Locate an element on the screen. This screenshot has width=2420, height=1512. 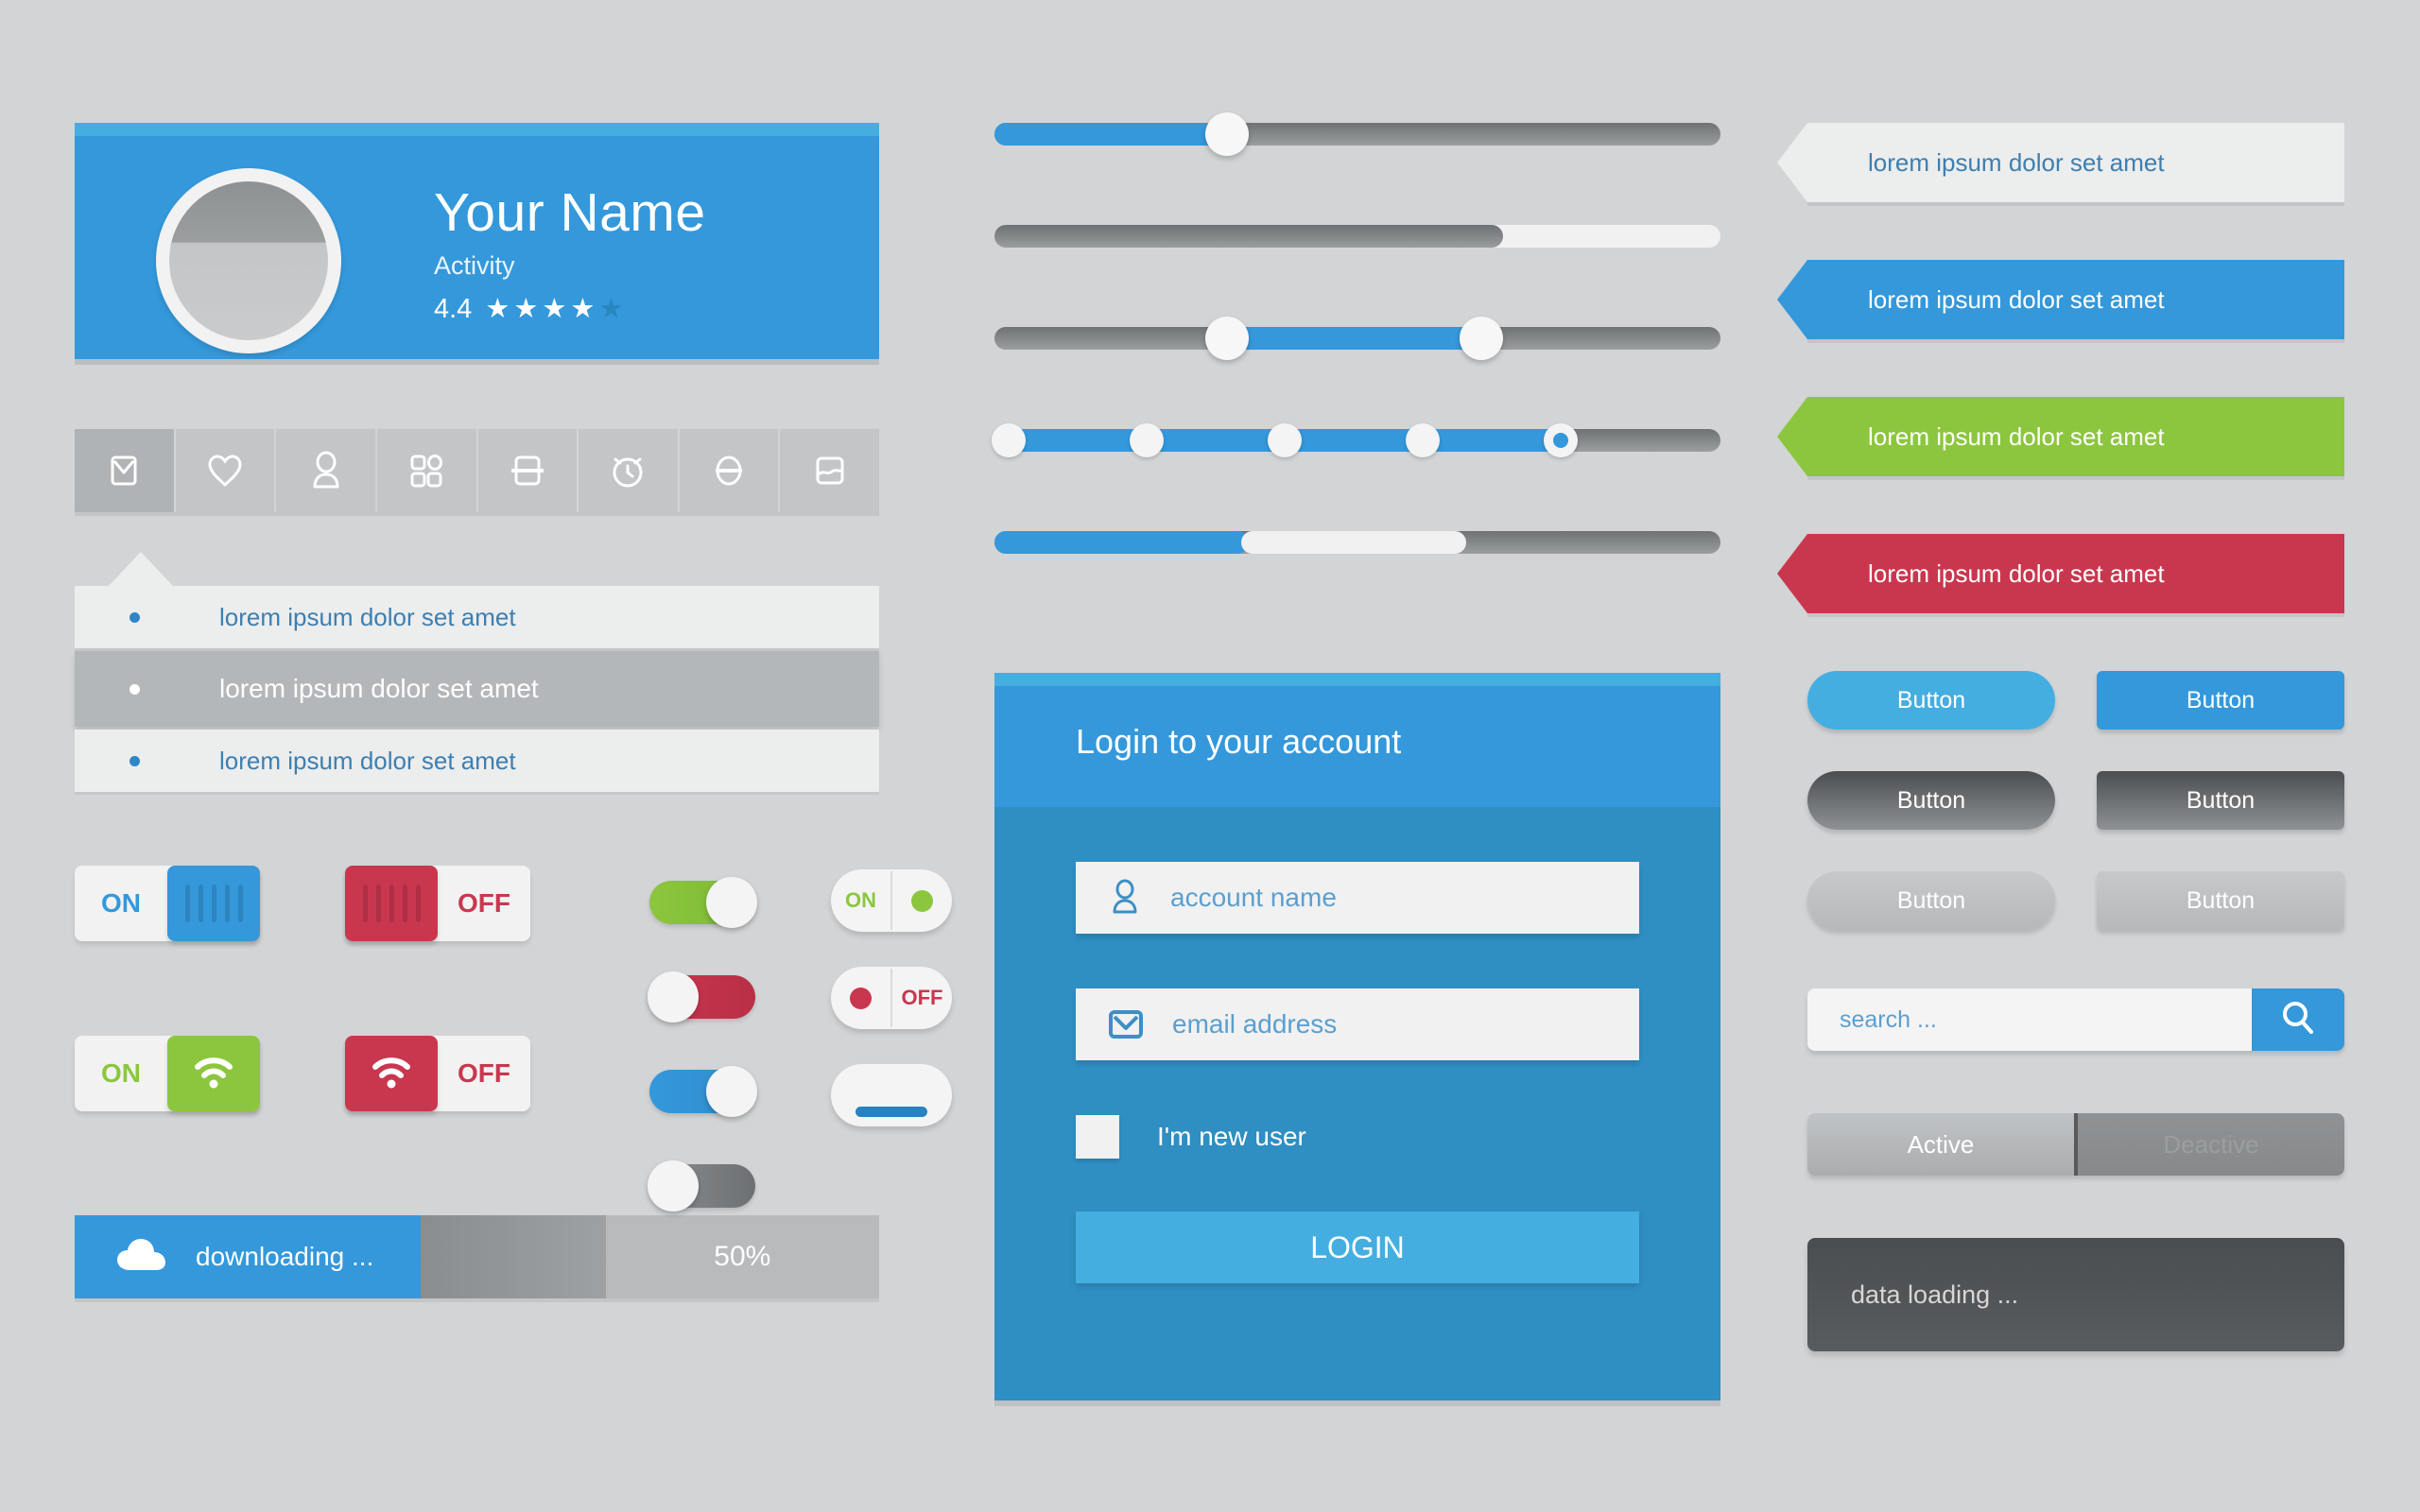
segmented-toggle-off: OFF is located at coordinates (891, 998).